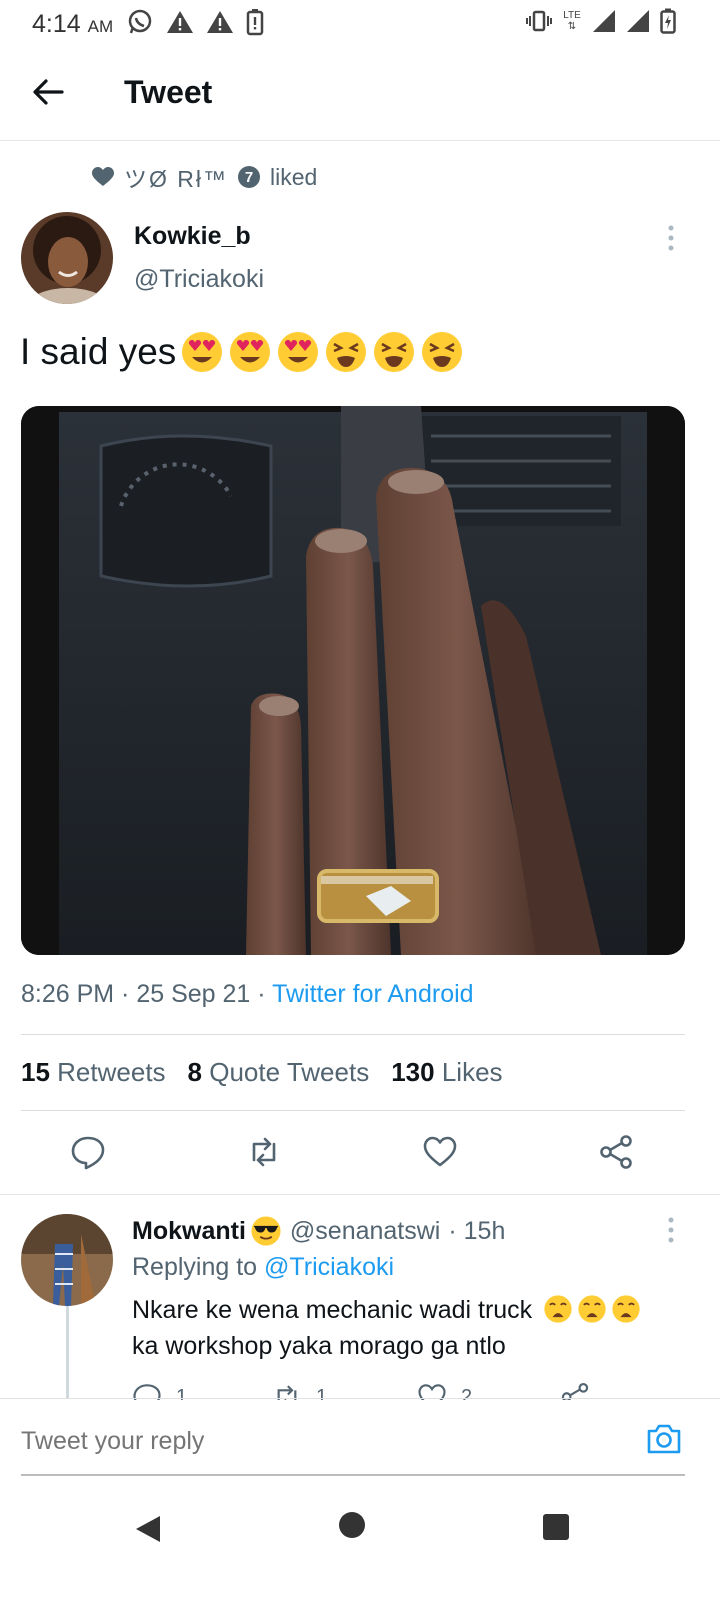  I want to click on retweets-count: 15, so click(35, 1072).